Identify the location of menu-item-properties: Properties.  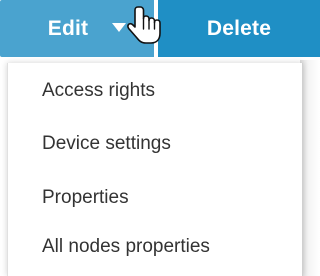
(85, 198).